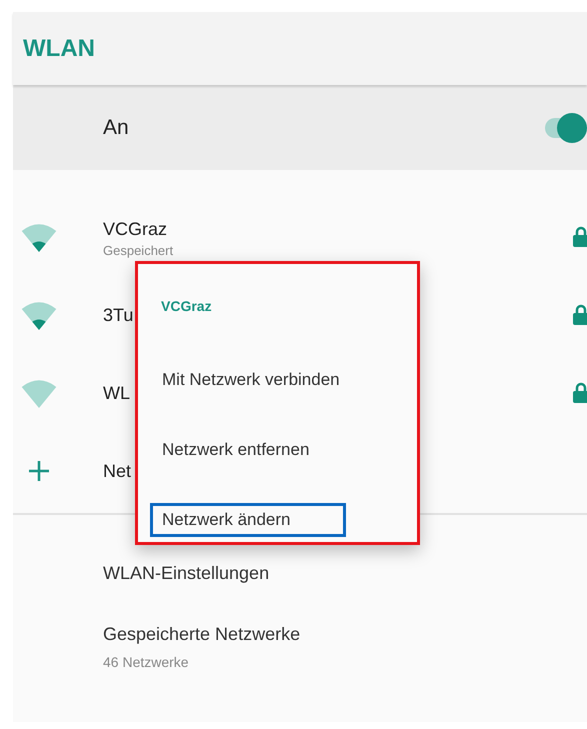 This screenshot has height=729, width=587. I want to click on menu-item: Netzwerk entfernen, so click(248, 450).